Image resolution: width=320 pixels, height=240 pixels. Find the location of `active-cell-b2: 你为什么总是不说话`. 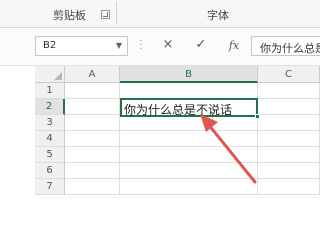

active-cell-b2: 你为什么总是不说话 is located at coordinates (189, 107).